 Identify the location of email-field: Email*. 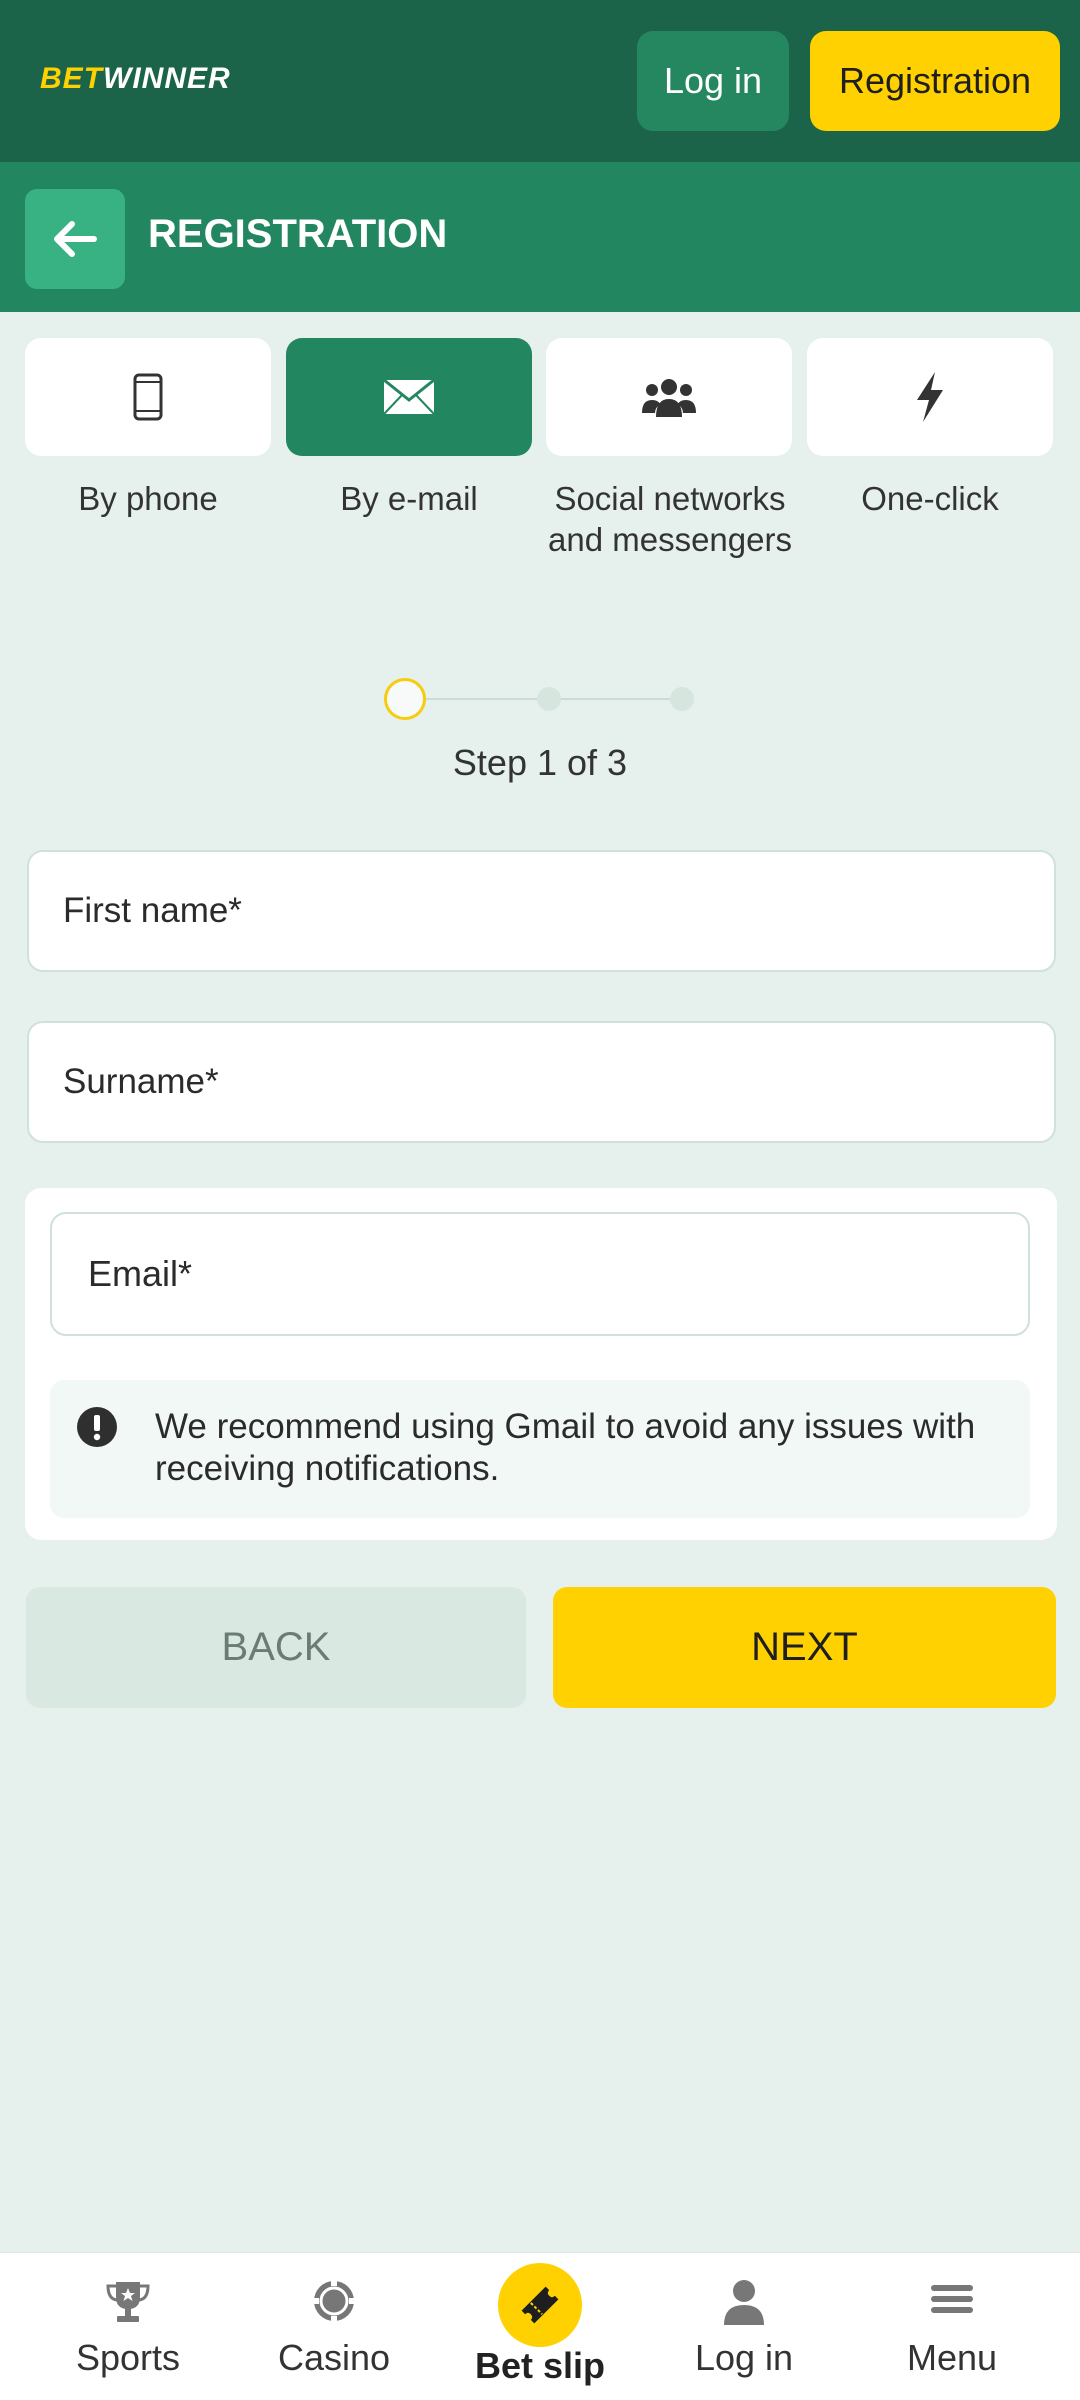
(540, 1274).